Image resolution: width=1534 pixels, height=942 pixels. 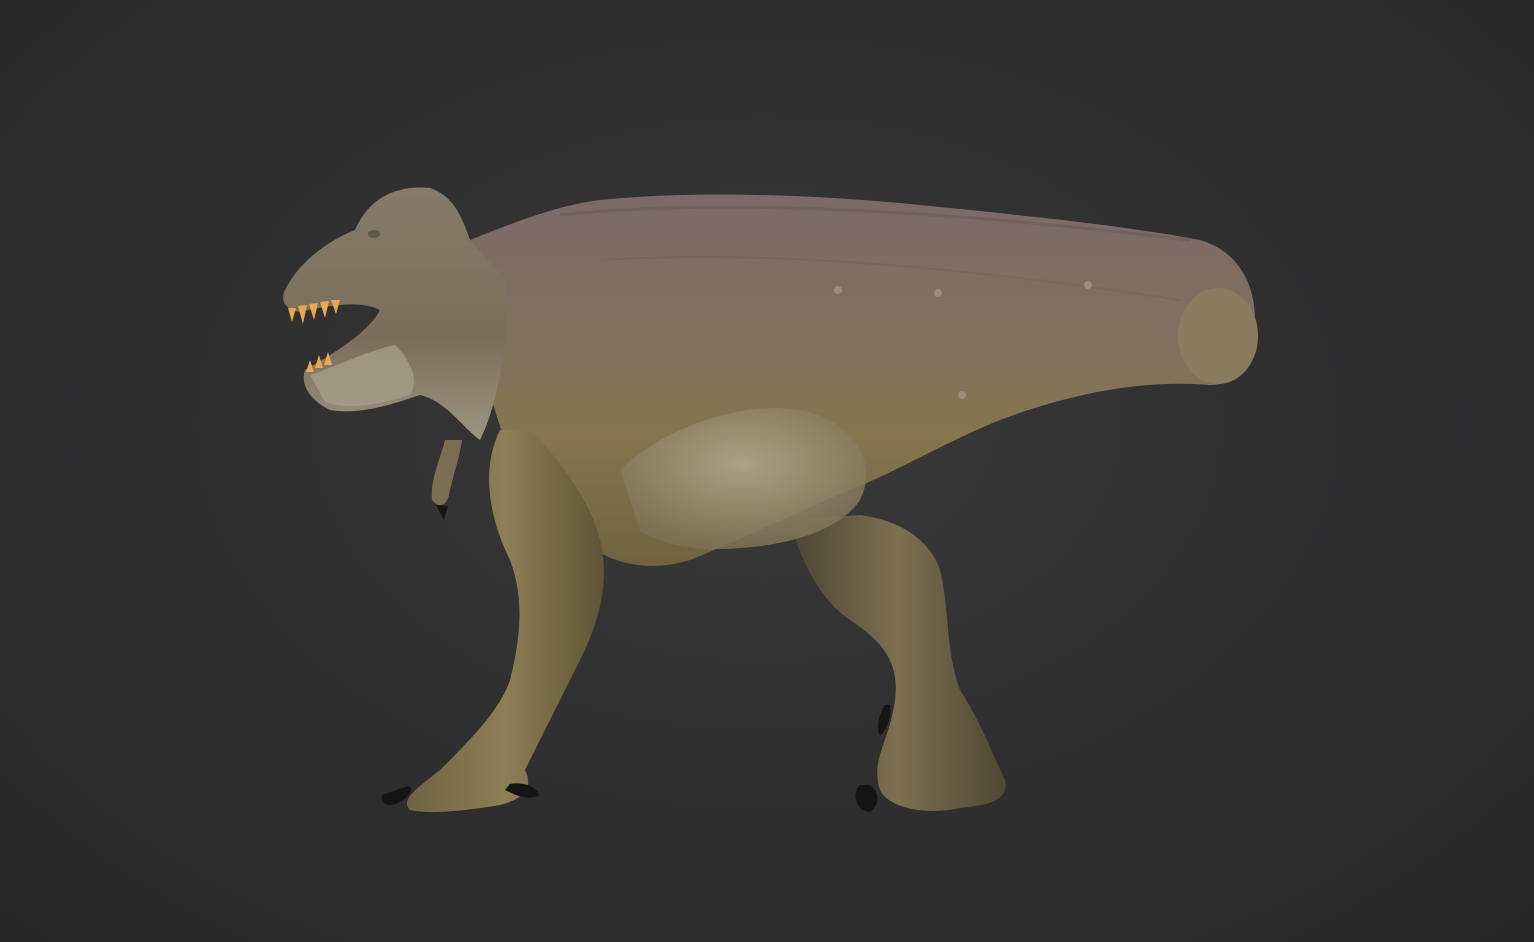 What do you see at coordinates (898, 663) in the screenshot?
I see `far-leg` at bounding box center [898, 663].